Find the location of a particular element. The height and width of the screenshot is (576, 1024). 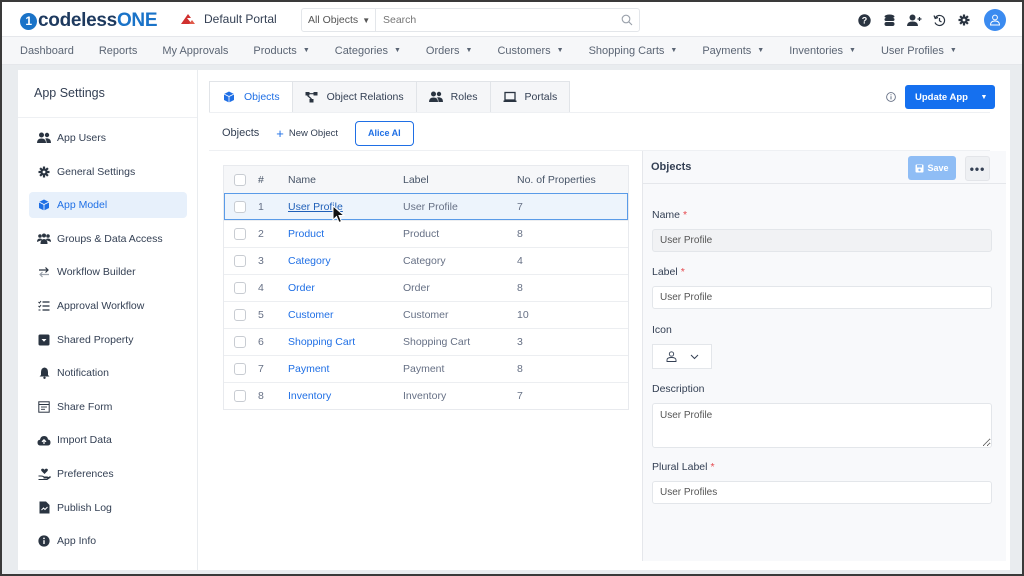

object-name-link: Customer is located at coordinates (311, 315).